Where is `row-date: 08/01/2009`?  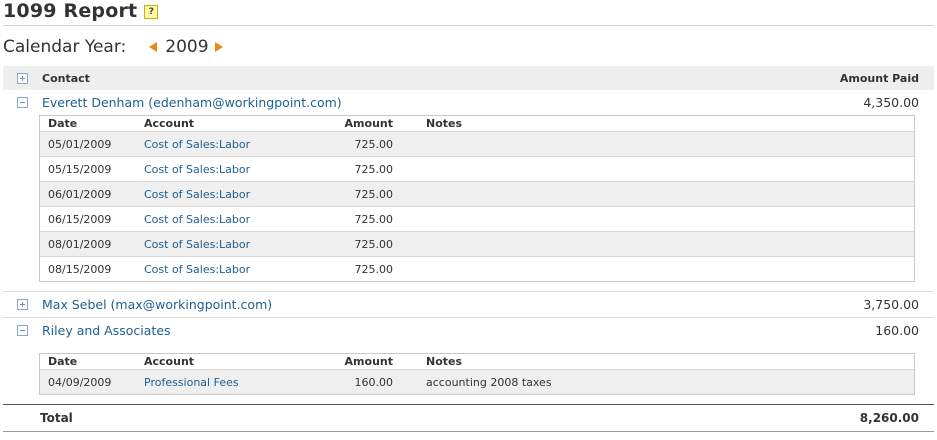
row-date: 08/01/2009 is located at coordinates (80, 244).